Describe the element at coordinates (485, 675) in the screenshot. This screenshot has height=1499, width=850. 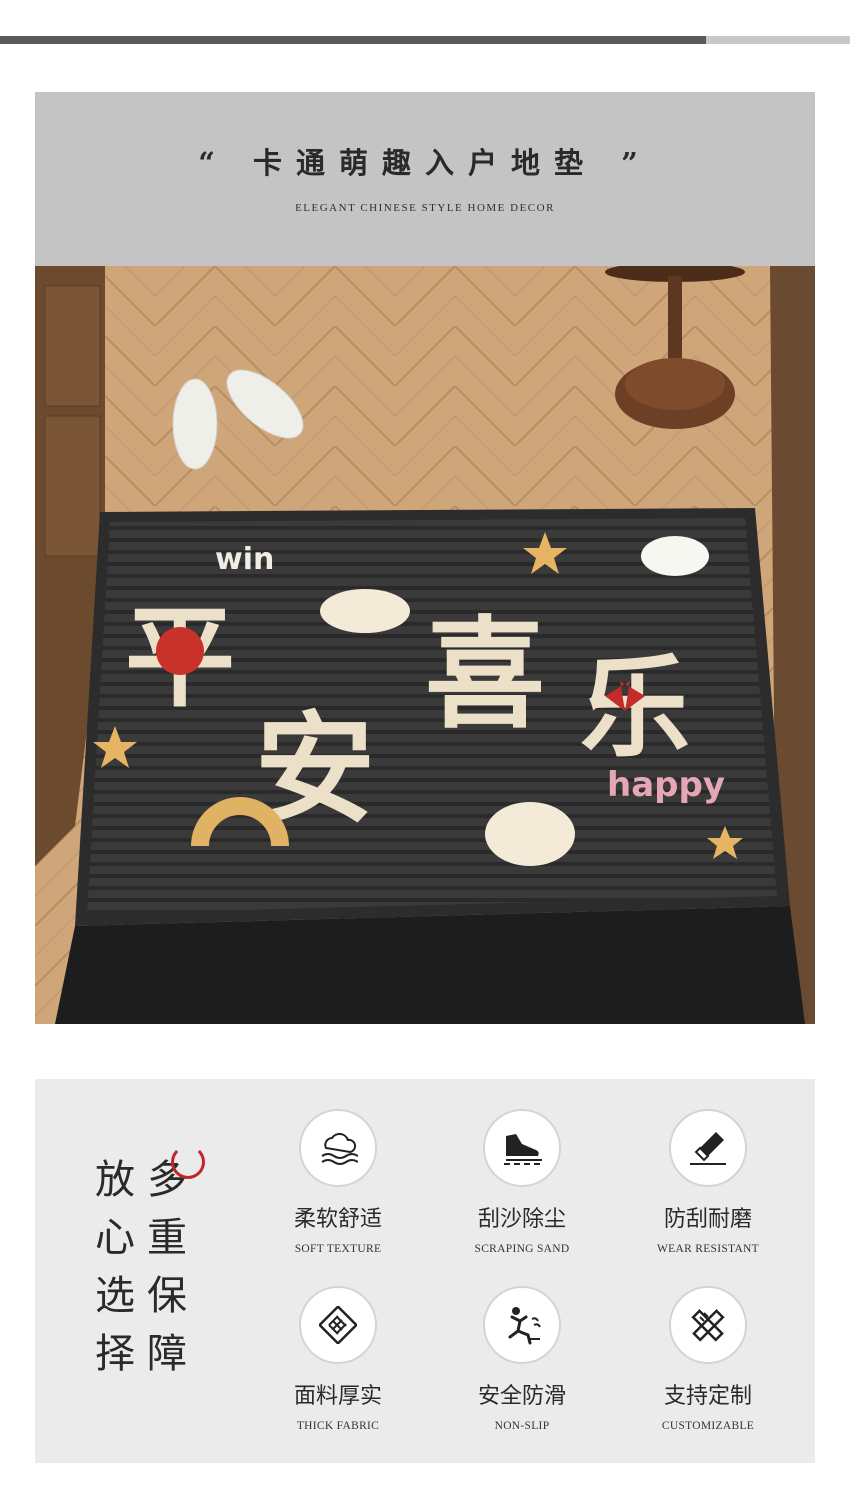
I see `mat-char-3: 喜` at that location.